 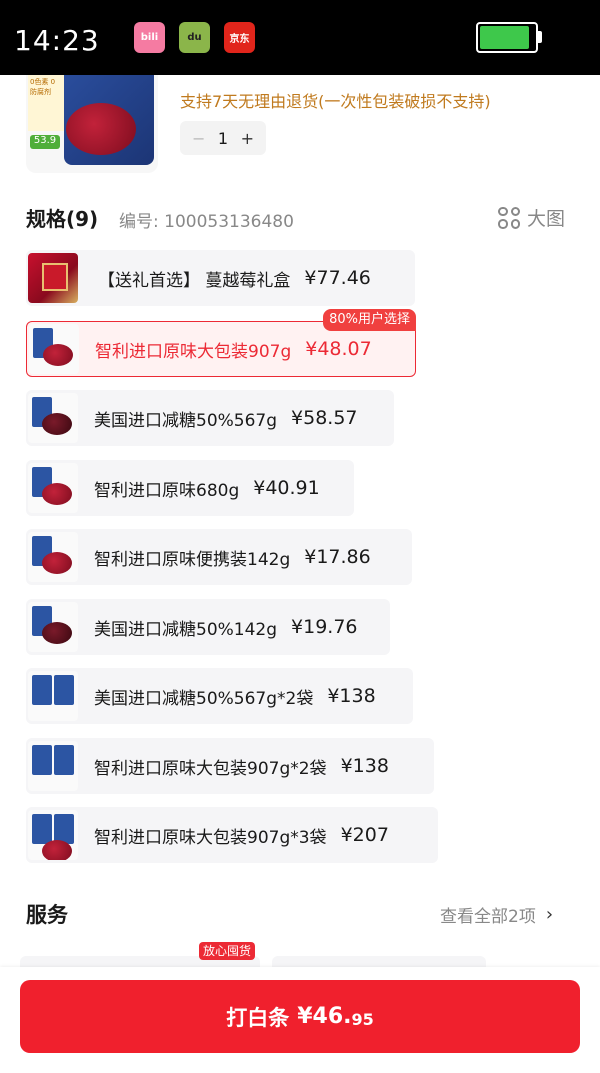 I want to click on clock: 14:23, so click(x=57, y=40).